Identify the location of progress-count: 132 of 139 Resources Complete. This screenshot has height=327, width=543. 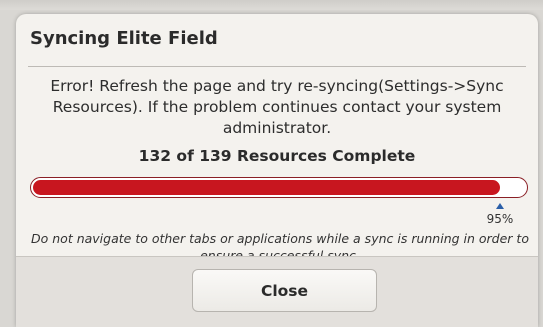
(277, 156).